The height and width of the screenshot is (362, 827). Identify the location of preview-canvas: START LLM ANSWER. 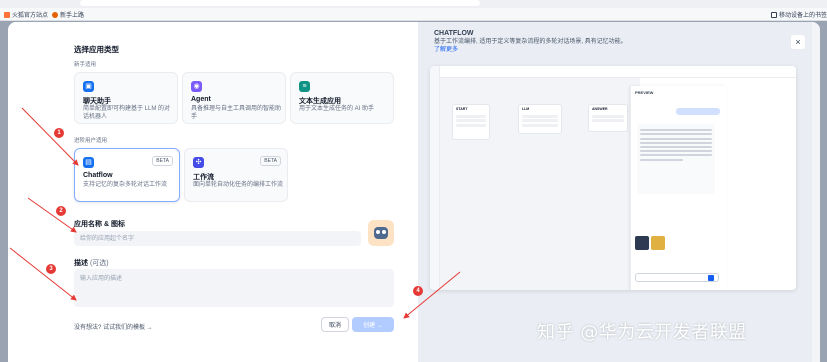
(540, 184).